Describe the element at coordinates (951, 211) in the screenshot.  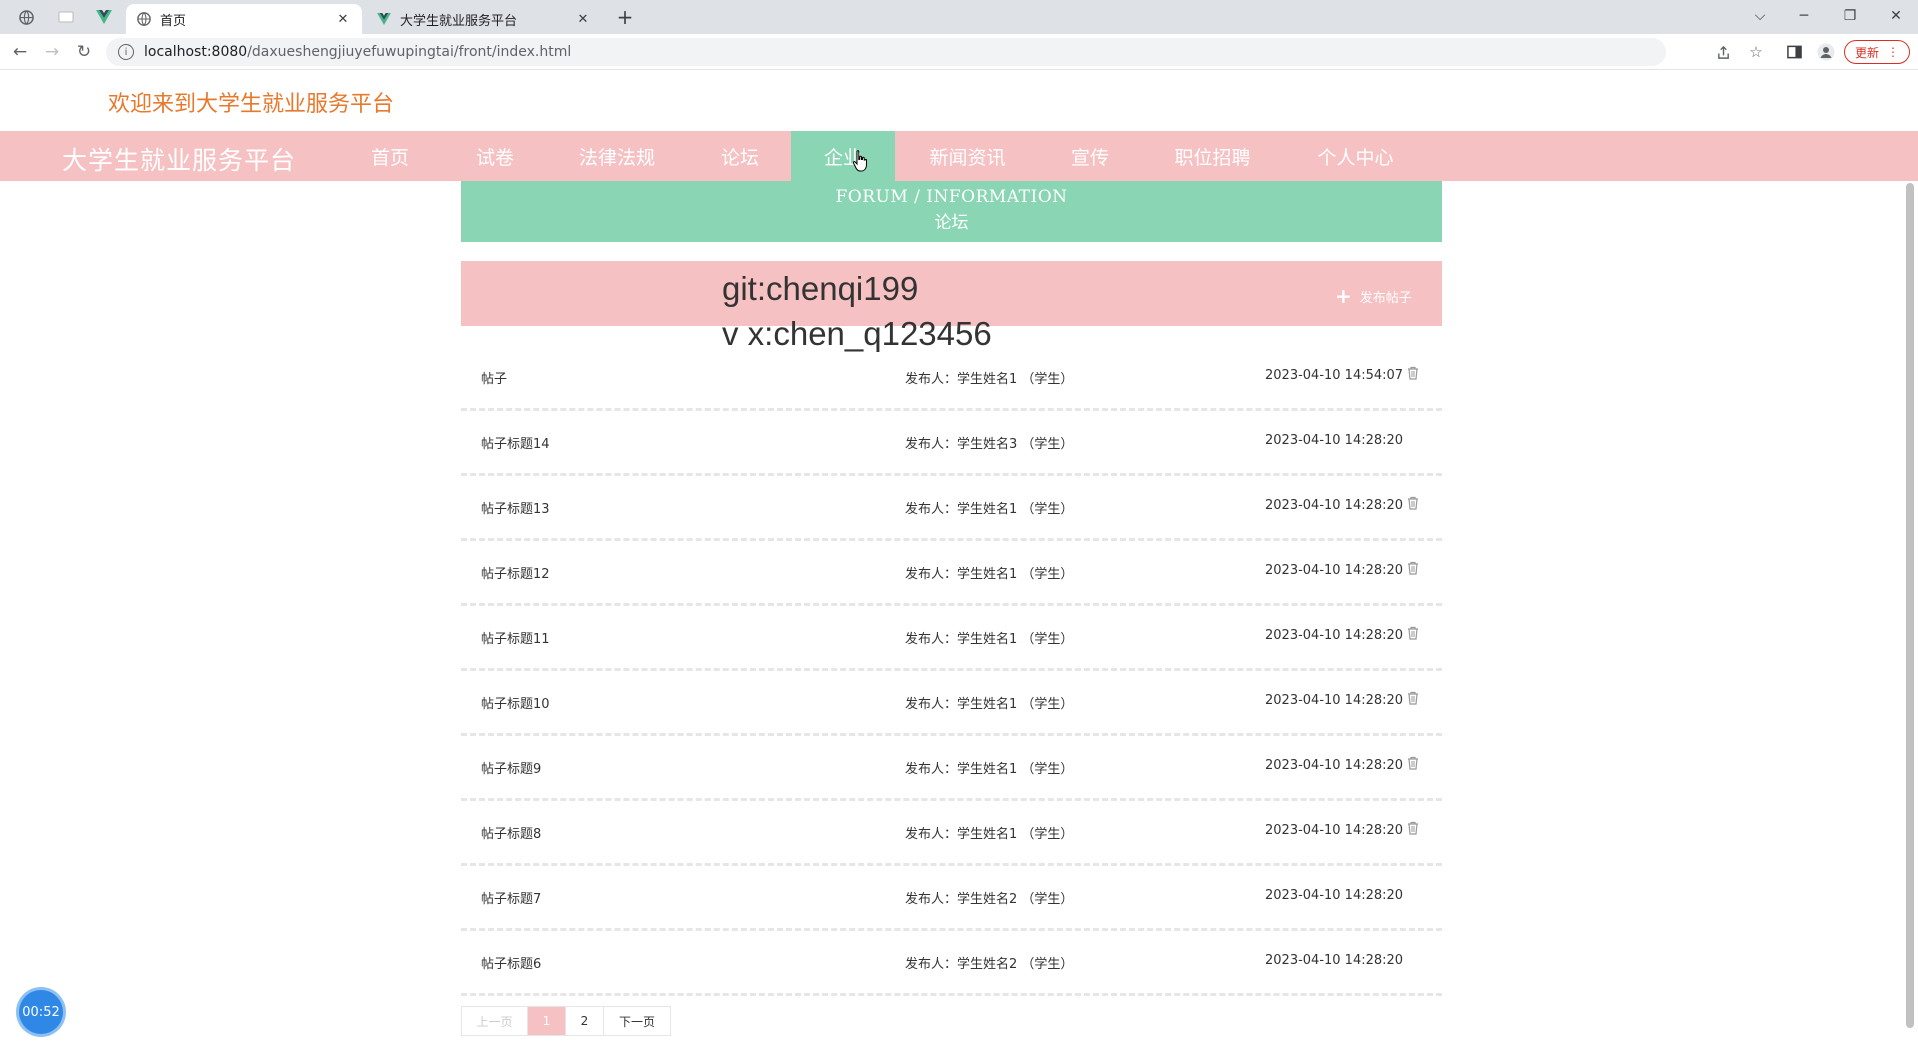
I see `section-banner: FORUM / INFORMATION 论坛` at that location.